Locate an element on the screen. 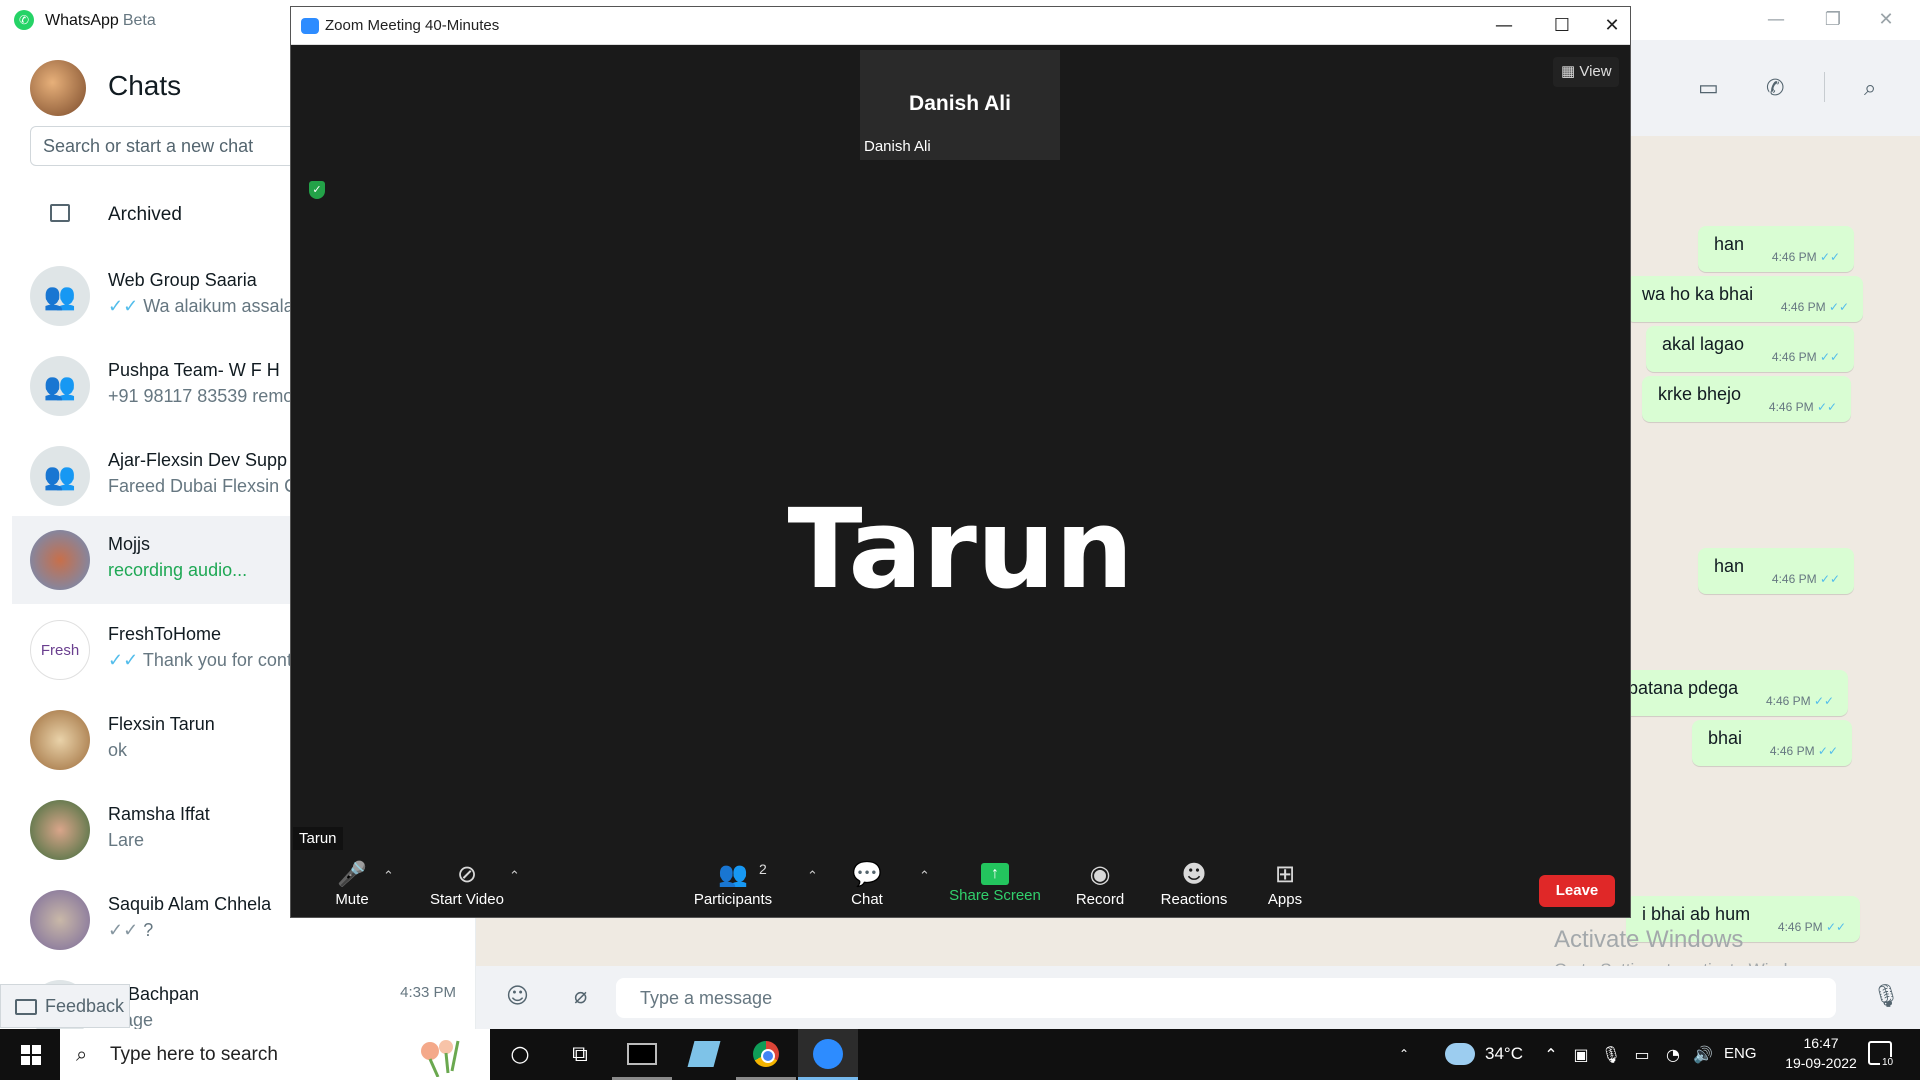  microphone-icon: 🎙 is located at coordinates (1886, 996).